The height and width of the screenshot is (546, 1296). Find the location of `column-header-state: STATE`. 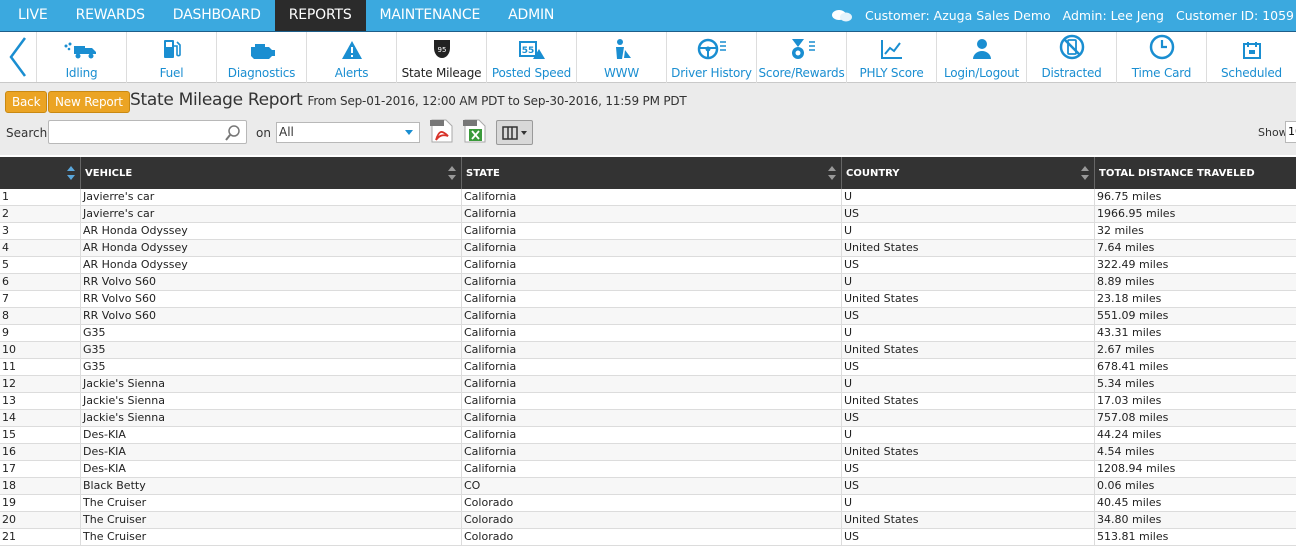

column-header-state: STATE is located at coordinates (652, 173).